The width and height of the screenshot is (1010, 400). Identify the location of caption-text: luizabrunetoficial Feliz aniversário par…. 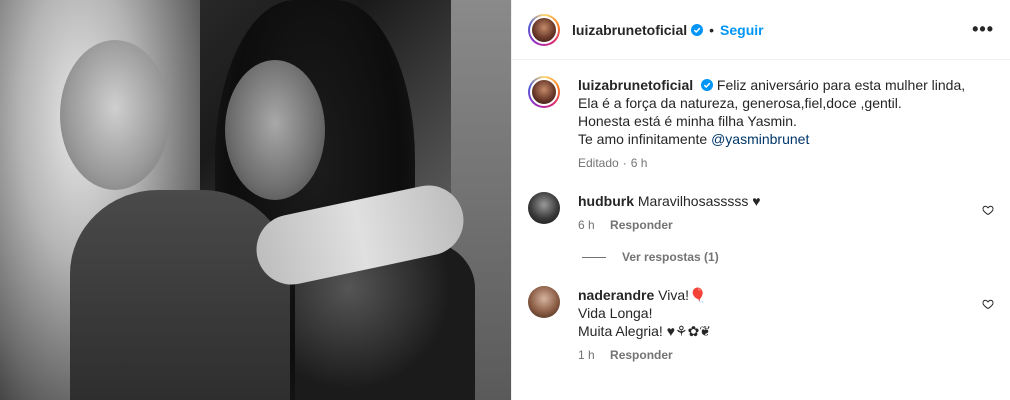
(771, 112).